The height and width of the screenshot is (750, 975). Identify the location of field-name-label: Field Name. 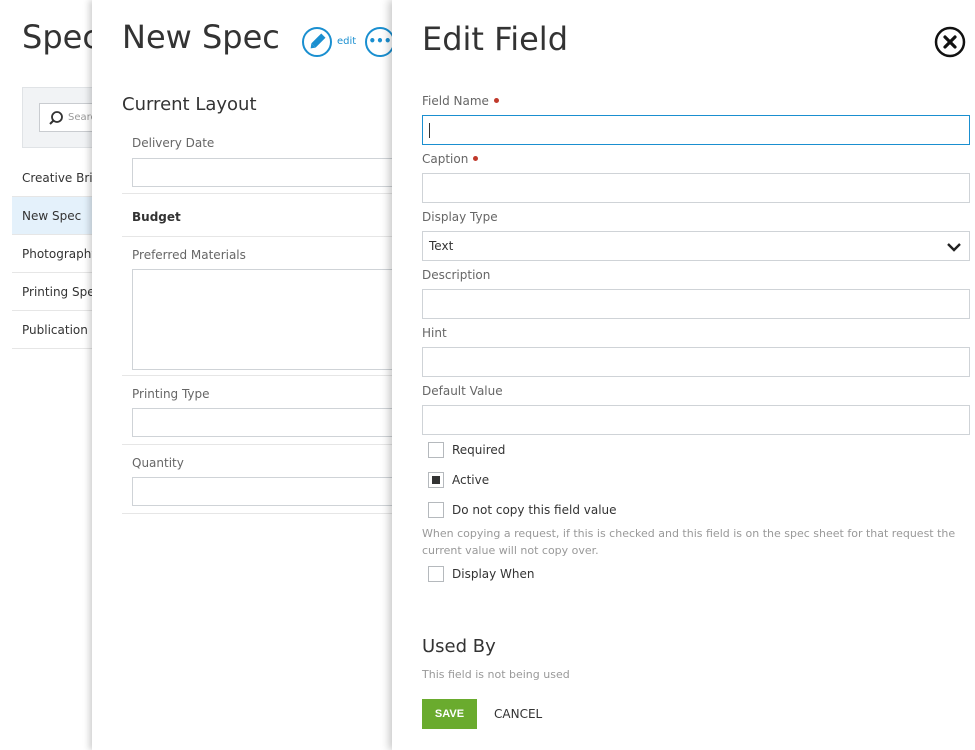
(460, 101).